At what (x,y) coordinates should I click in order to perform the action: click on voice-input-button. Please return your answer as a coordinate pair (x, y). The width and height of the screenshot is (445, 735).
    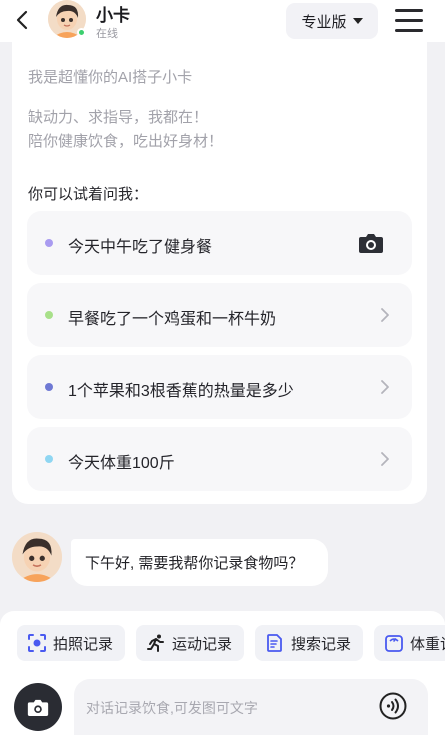
    Looking at the image, I should click on (393, 706).